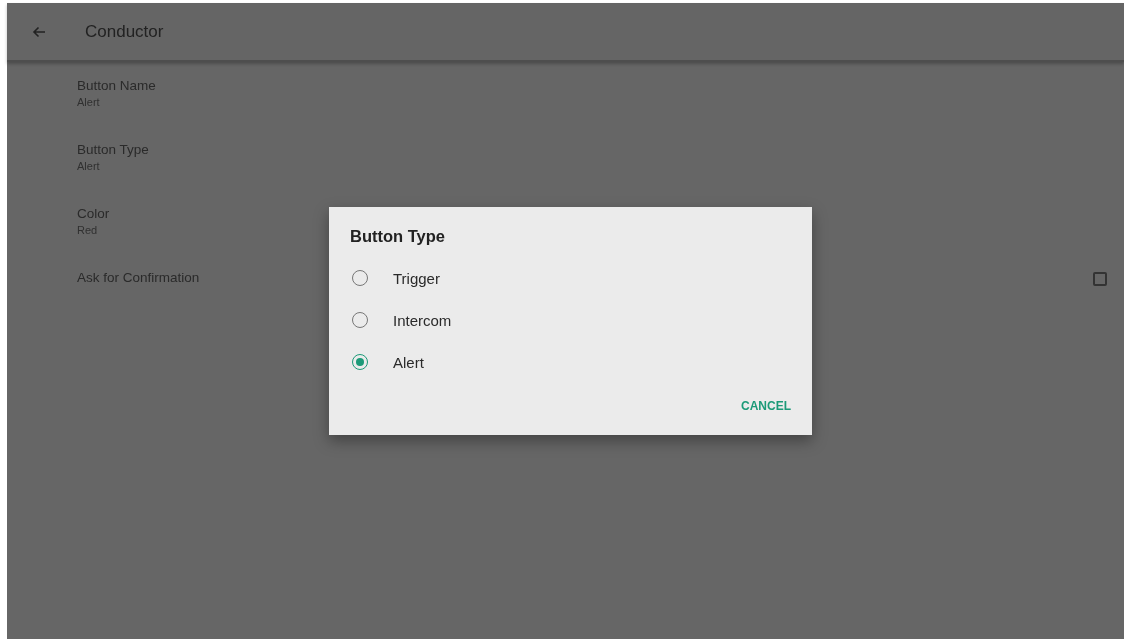 The image size is (1124, 639). I want to click on option-label: Intercom, so click(422, 320).